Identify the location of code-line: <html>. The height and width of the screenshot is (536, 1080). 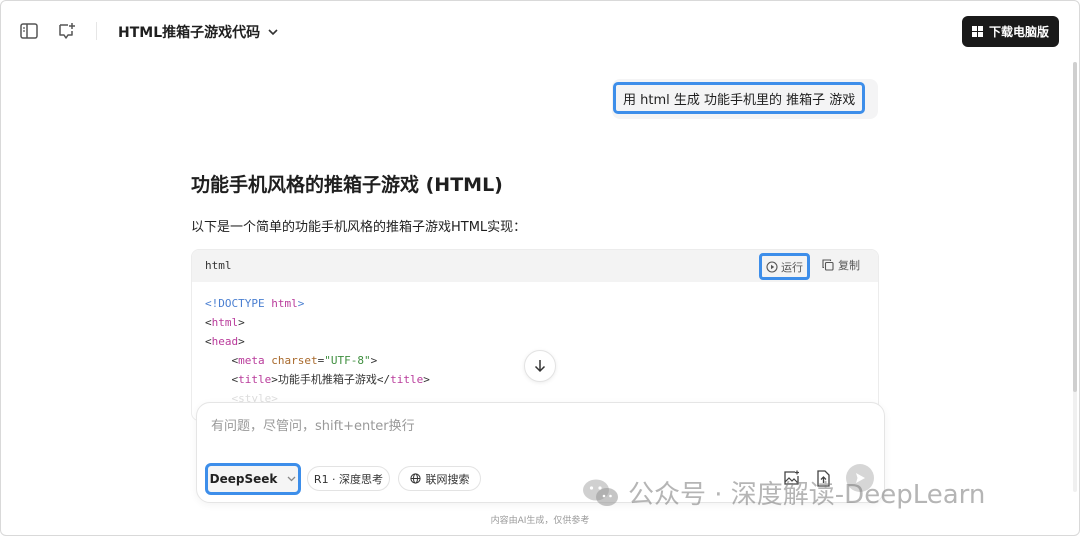
(535, 322).